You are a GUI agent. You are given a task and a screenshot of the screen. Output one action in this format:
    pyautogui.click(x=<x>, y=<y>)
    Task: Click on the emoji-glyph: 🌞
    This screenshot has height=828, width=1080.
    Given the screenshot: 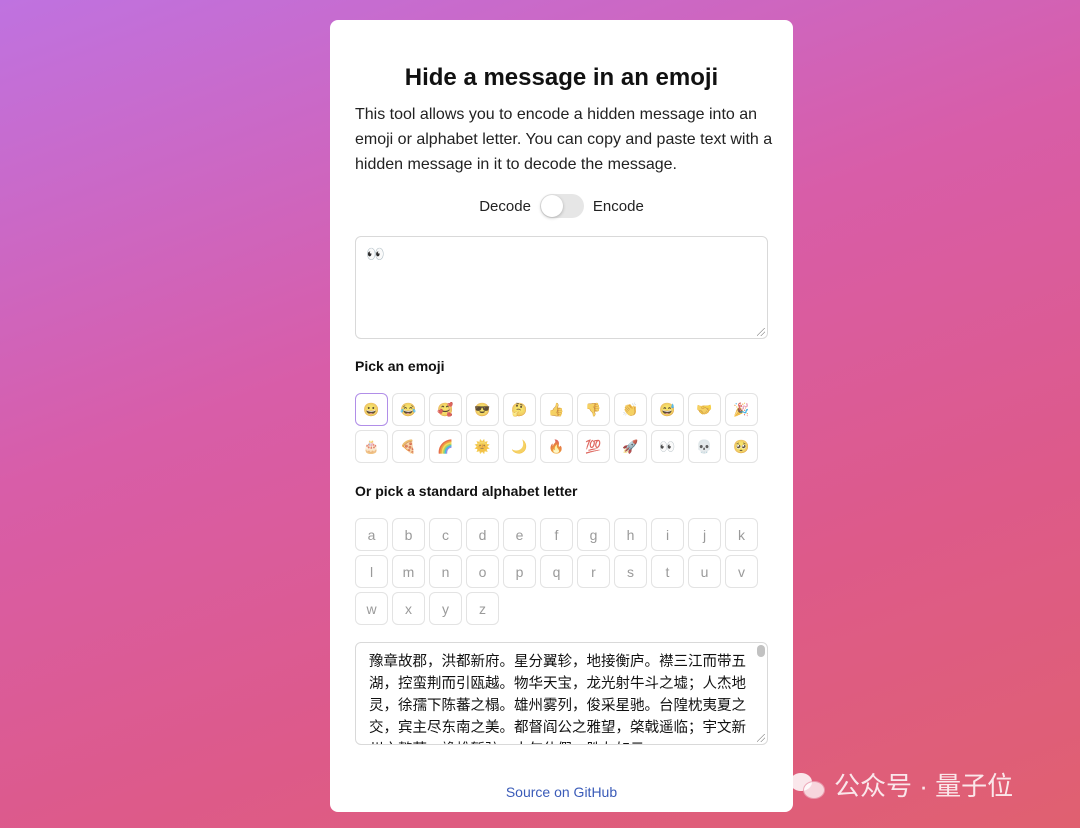 What is the action you would take?
    pyautogui.click(x=482, y=446)
    